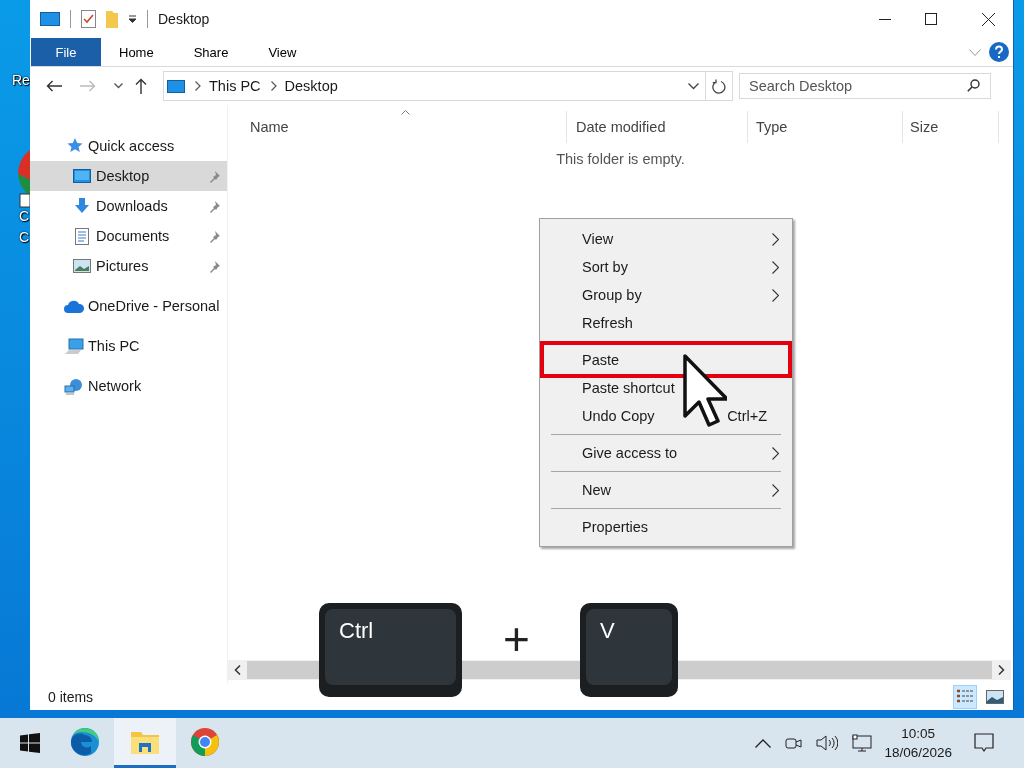  What do you see at coordinates (865, 86) in the screenshot?
I see `search-field: Search Desktop` at bounding box center [865, 86].